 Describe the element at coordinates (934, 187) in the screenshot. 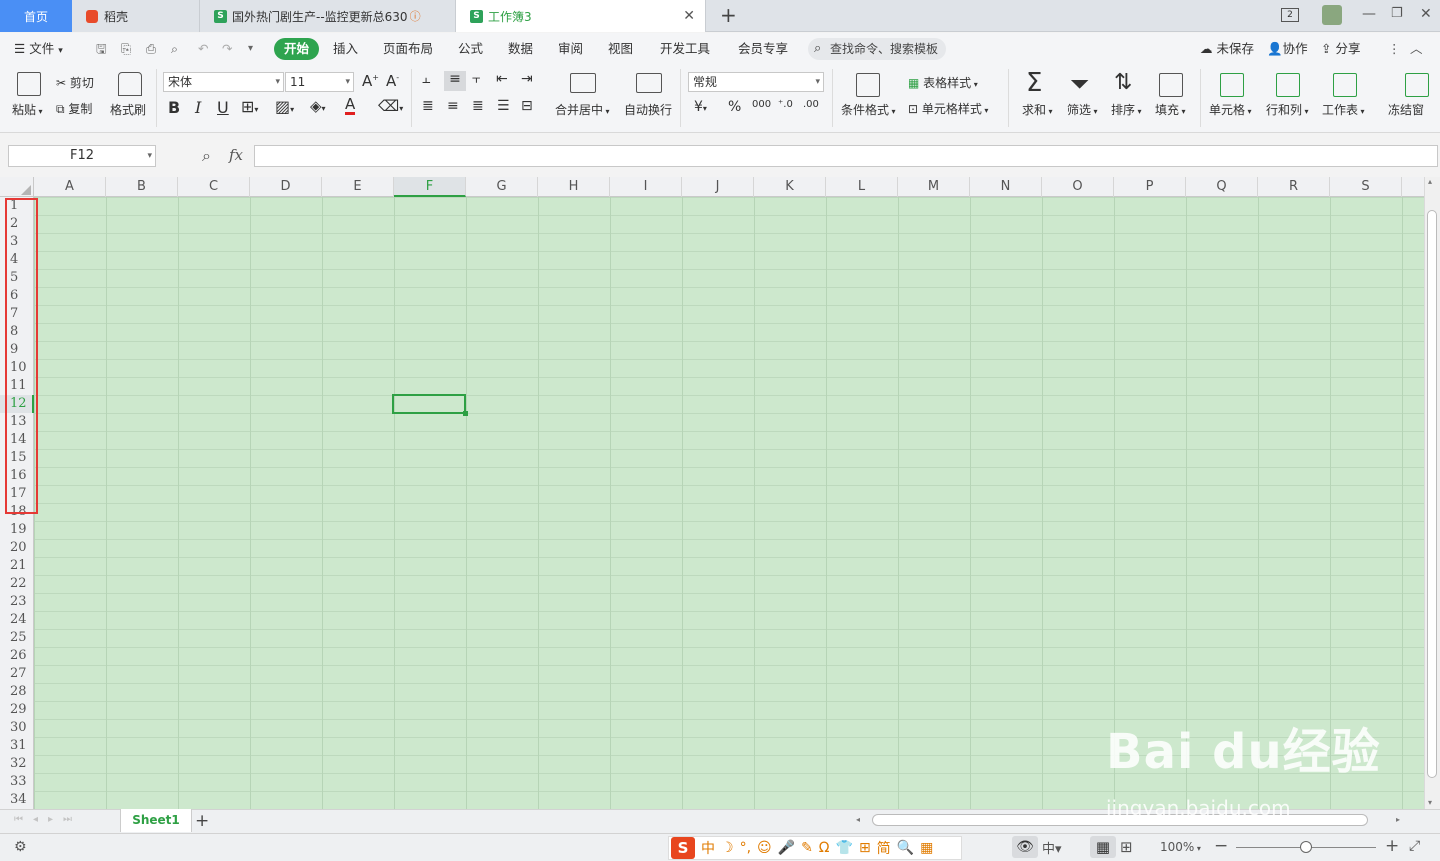

I see `column-header: M` at that location.